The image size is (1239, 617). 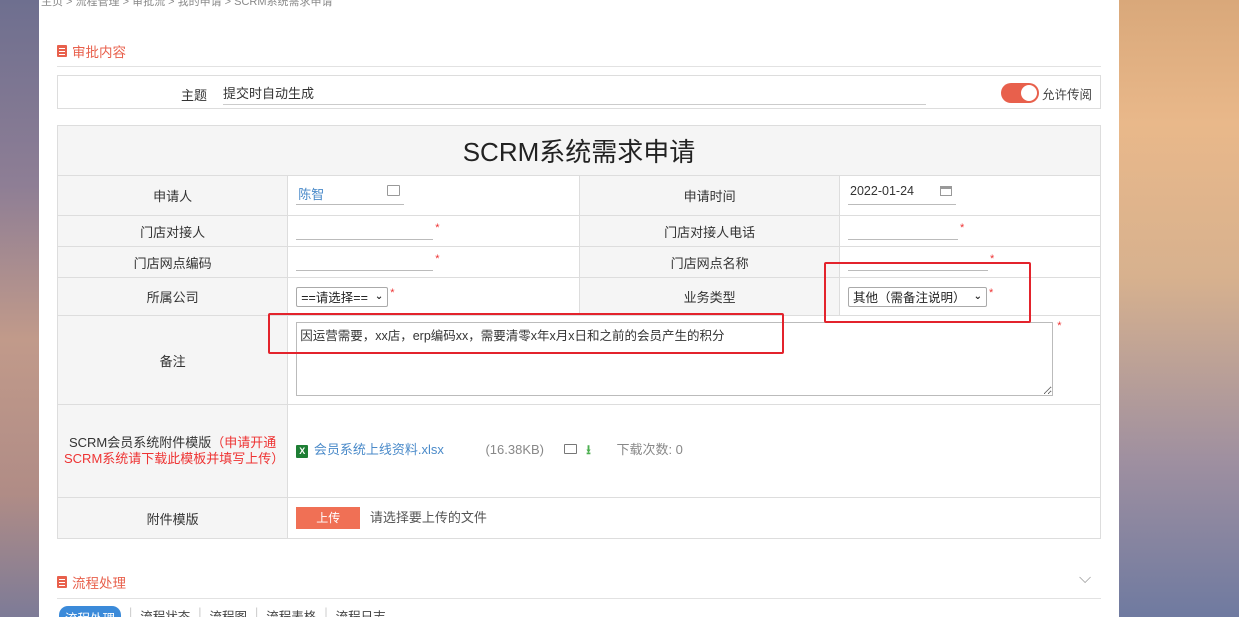 What do you see at coordinates (90, 611) in the screenshot?
I see `tab-process: 流程处理` at bounding box center [90, 611].